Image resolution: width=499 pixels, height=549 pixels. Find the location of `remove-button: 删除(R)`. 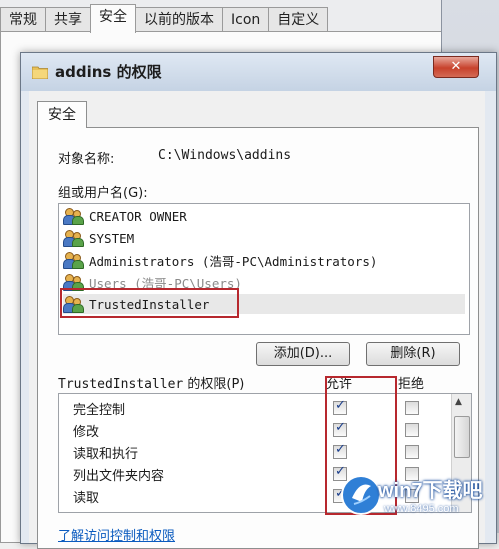

remove-button: 删除(R) is located at coordinates (413, 354).